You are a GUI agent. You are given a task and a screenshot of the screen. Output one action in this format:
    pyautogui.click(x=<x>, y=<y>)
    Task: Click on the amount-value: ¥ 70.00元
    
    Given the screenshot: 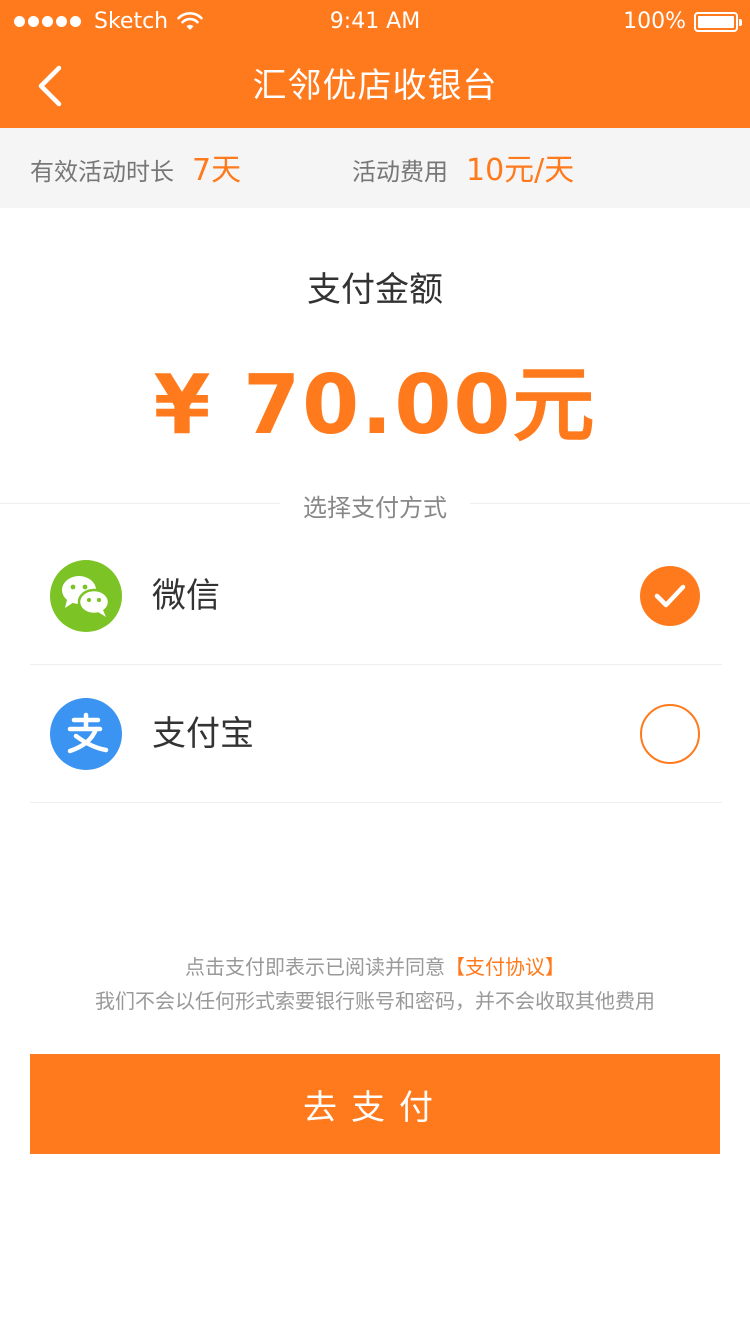 What is the action you would take?
    pyautogui.click(x=375, y=405)
    